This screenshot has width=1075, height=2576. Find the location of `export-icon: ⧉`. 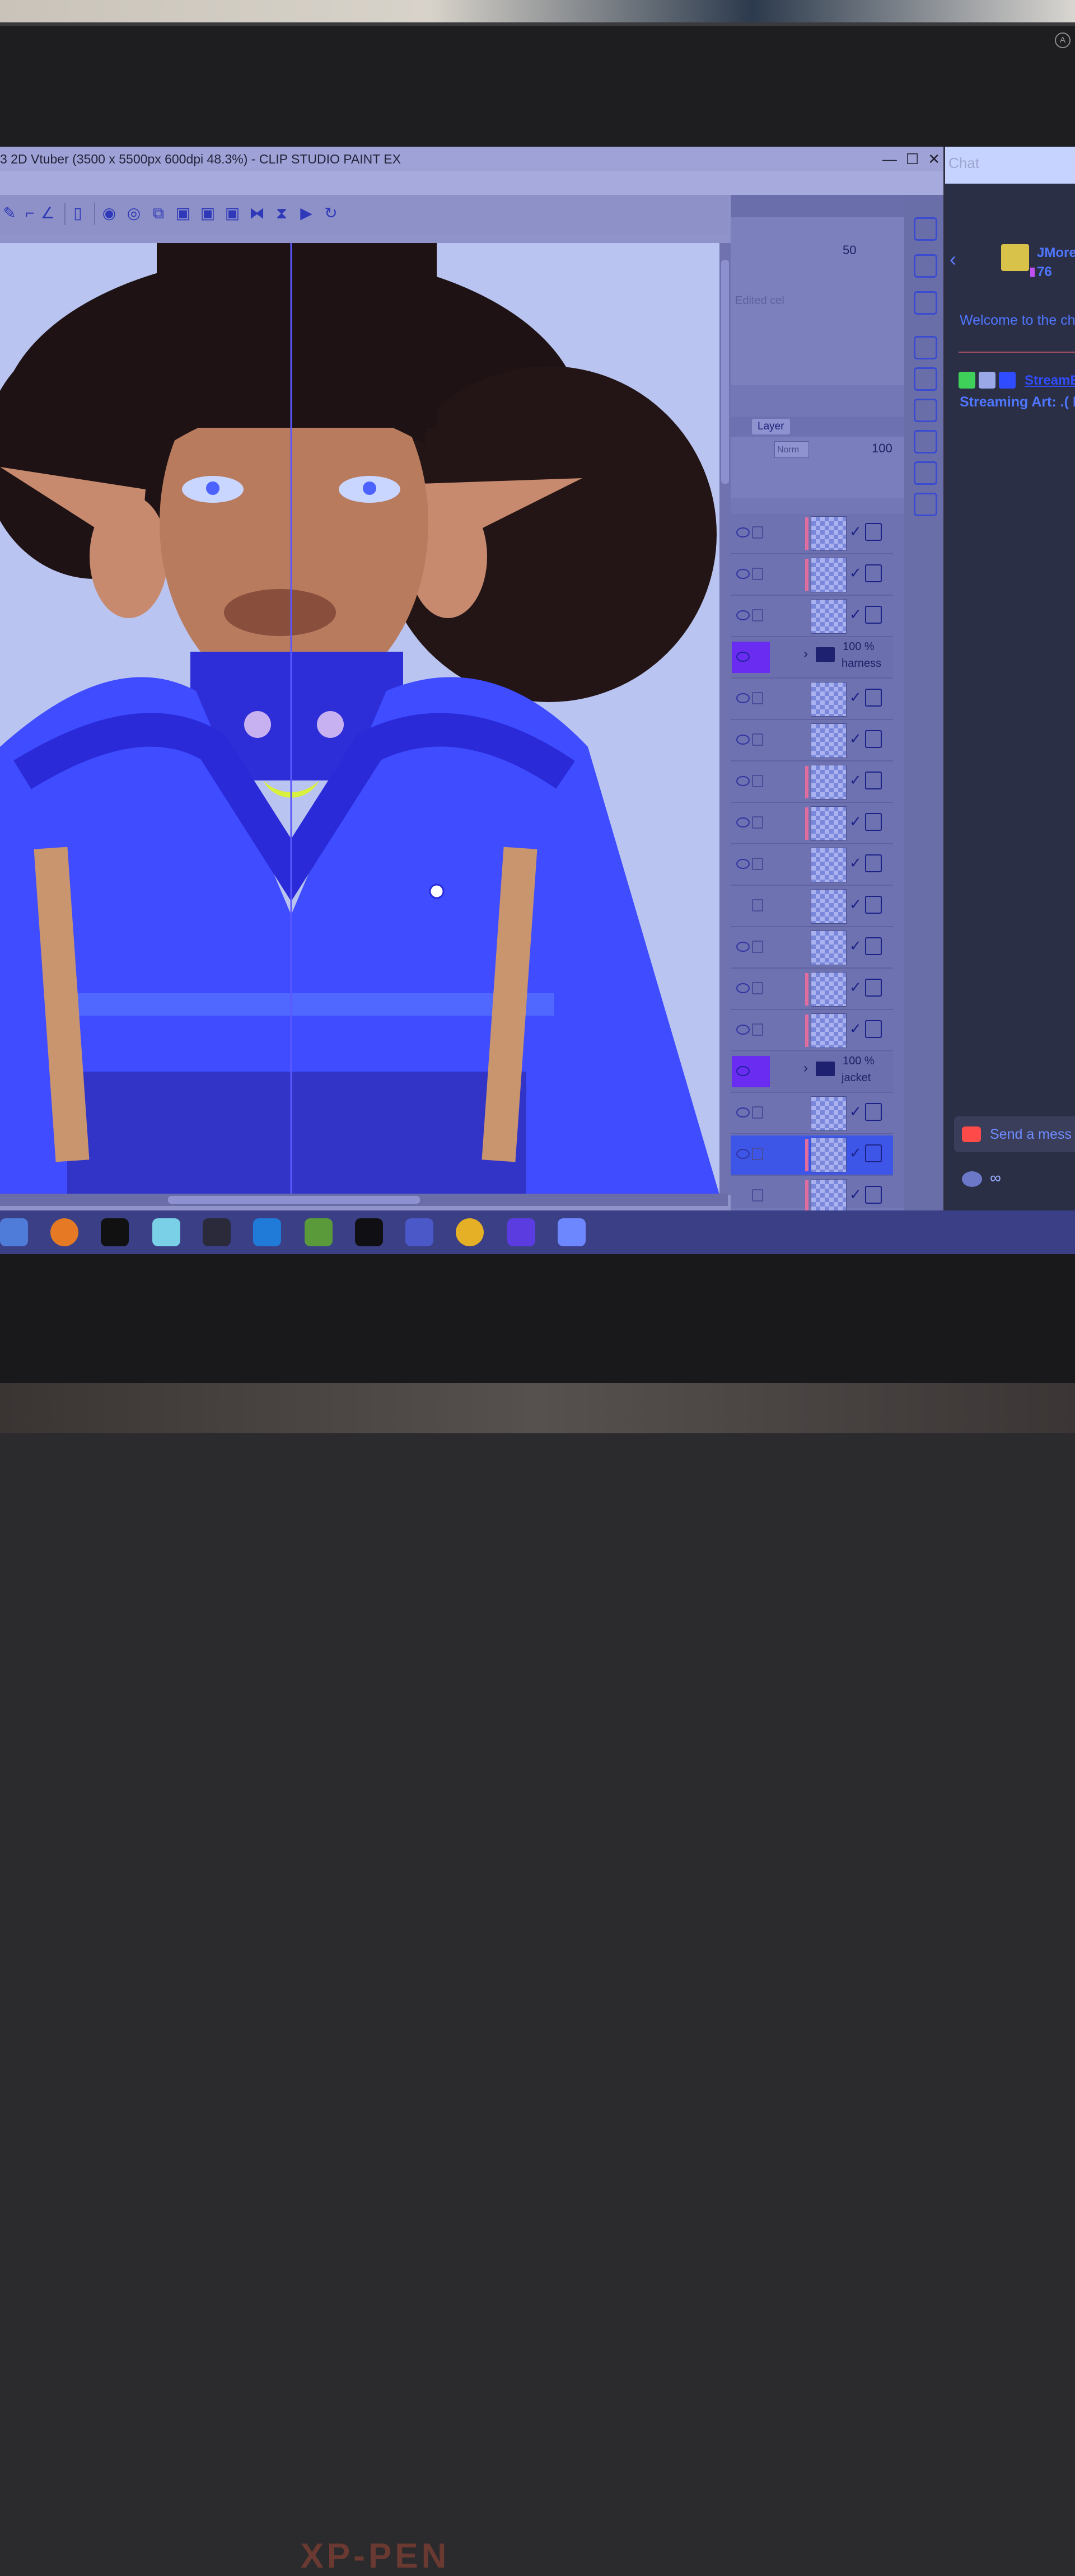

export-icon: ⧉ is located at coordinates (158, 214).